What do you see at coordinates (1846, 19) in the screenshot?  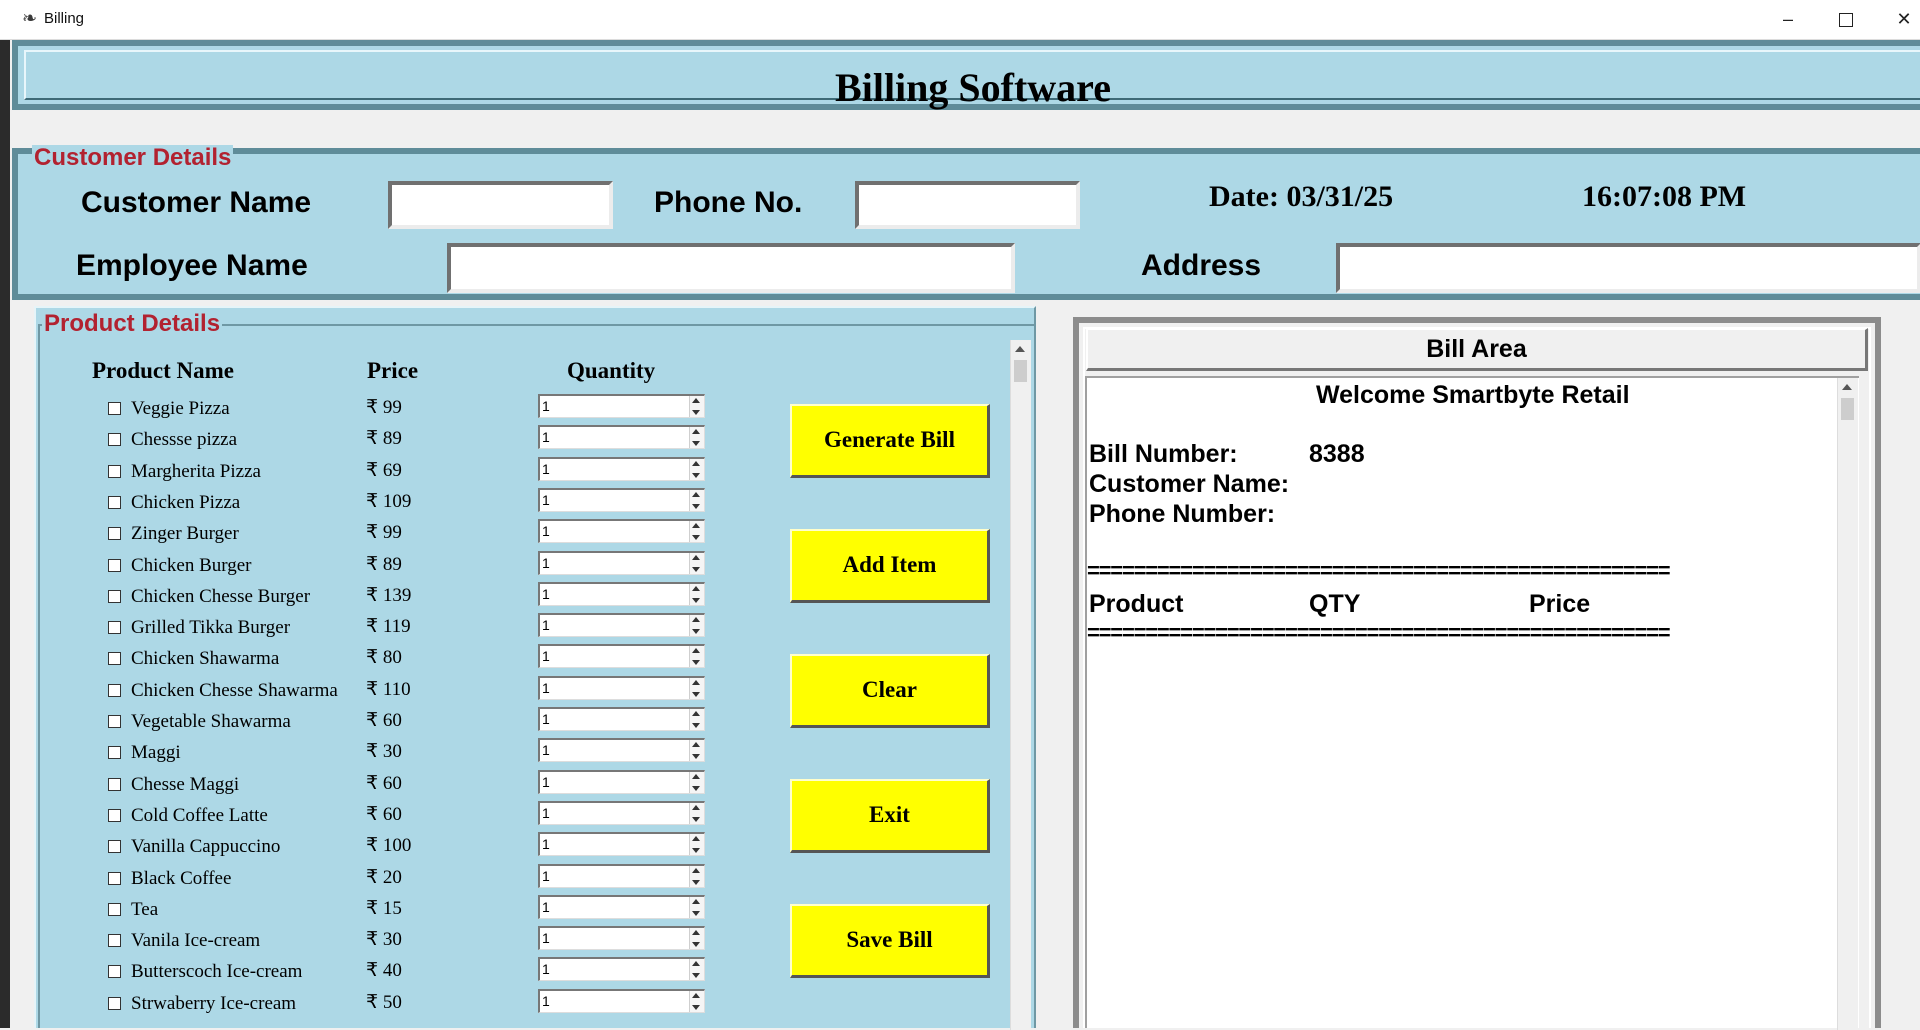 I see `maximize-button` at bounding box center [1846, 19].